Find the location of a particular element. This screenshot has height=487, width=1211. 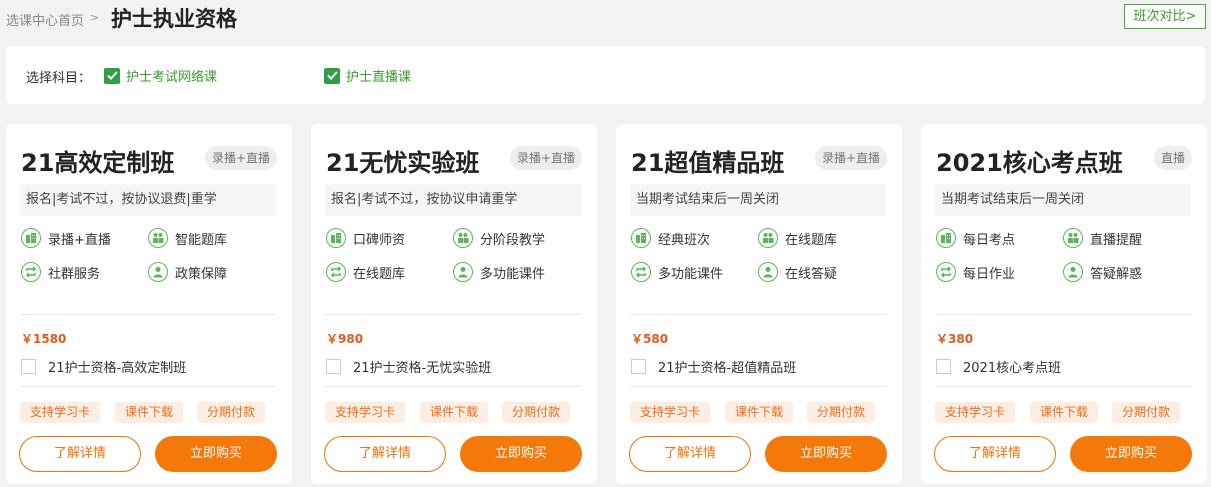

feature-label: 政策保障 is located at coordinates (201, 274).